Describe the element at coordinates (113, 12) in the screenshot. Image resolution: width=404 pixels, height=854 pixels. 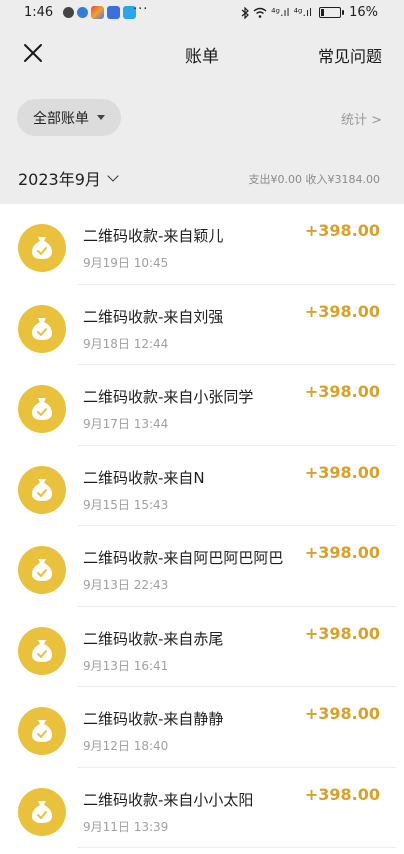
I see `blue-app-icon` at that location.